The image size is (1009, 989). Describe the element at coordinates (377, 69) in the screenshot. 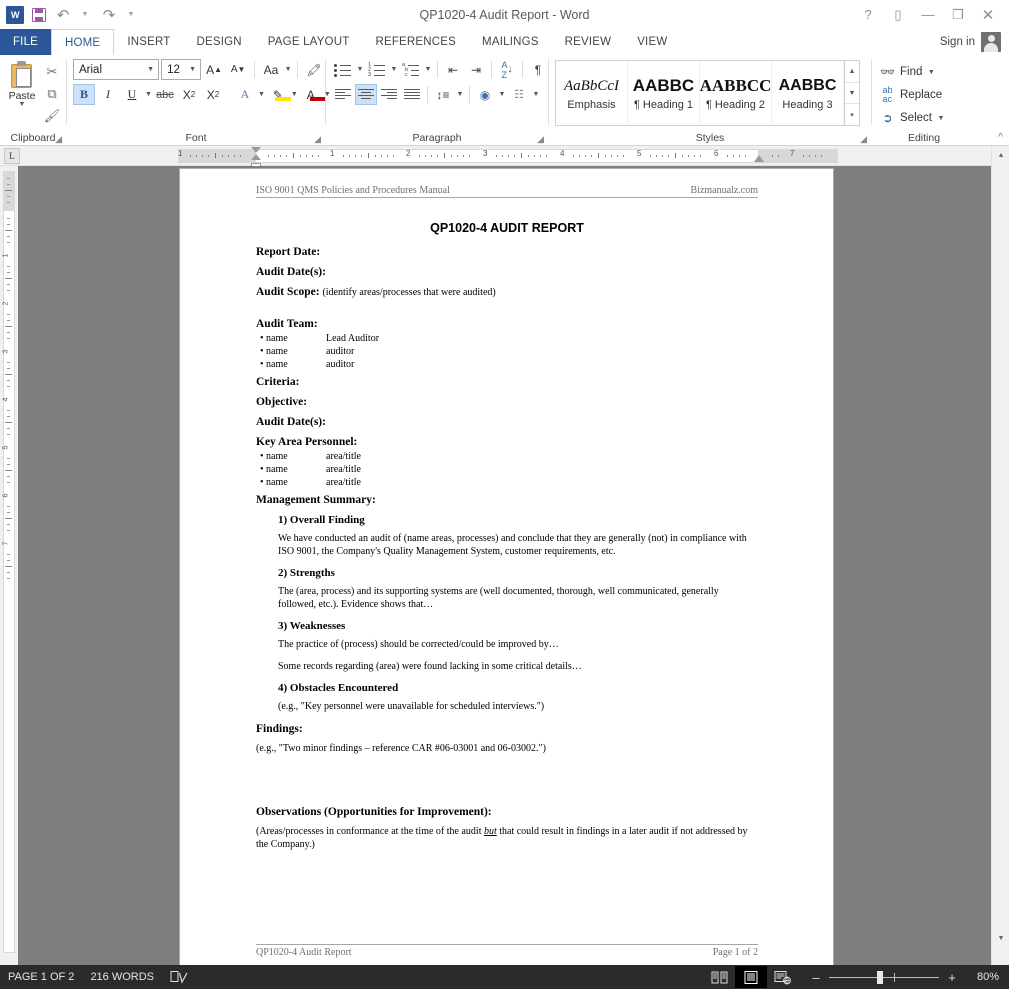

I see `numbering-button: 1 2 3` at that location.